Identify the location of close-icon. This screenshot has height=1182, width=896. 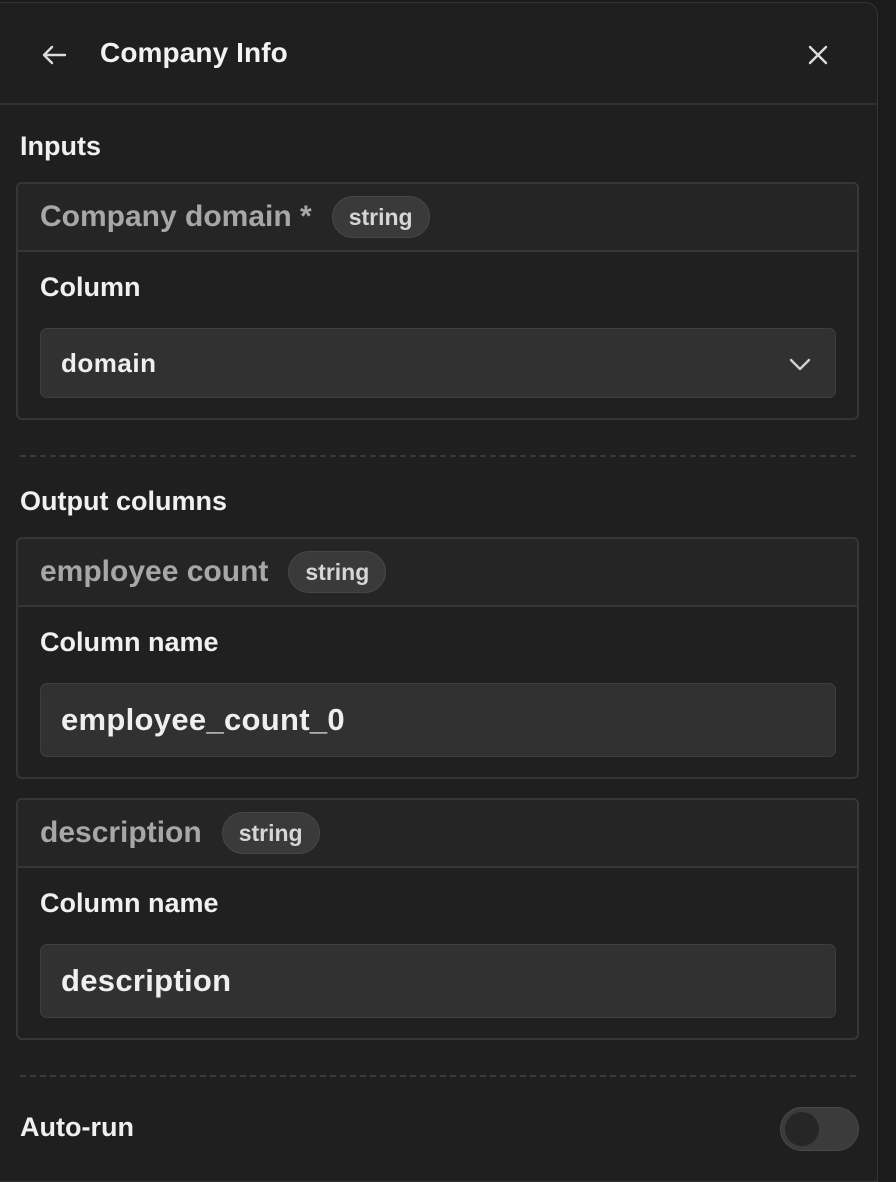
(818, 55).